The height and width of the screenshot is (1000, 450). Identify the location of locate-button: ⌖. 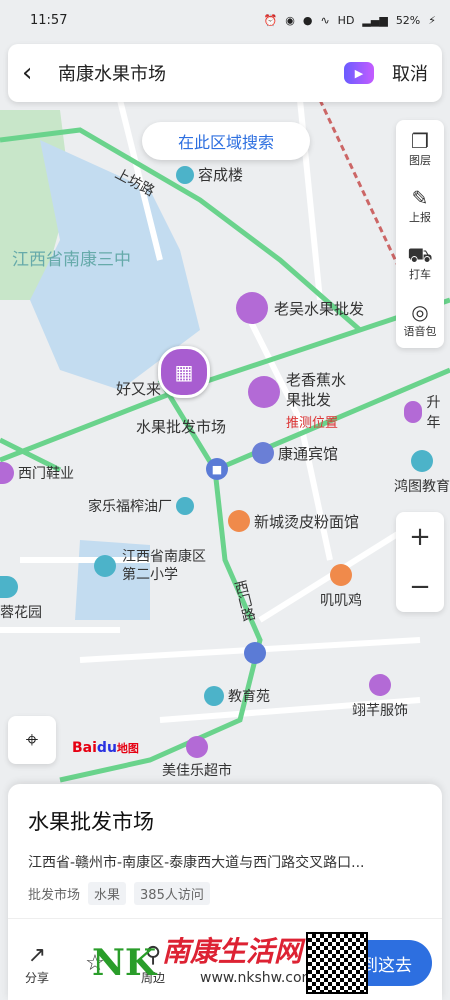
(32, 740).